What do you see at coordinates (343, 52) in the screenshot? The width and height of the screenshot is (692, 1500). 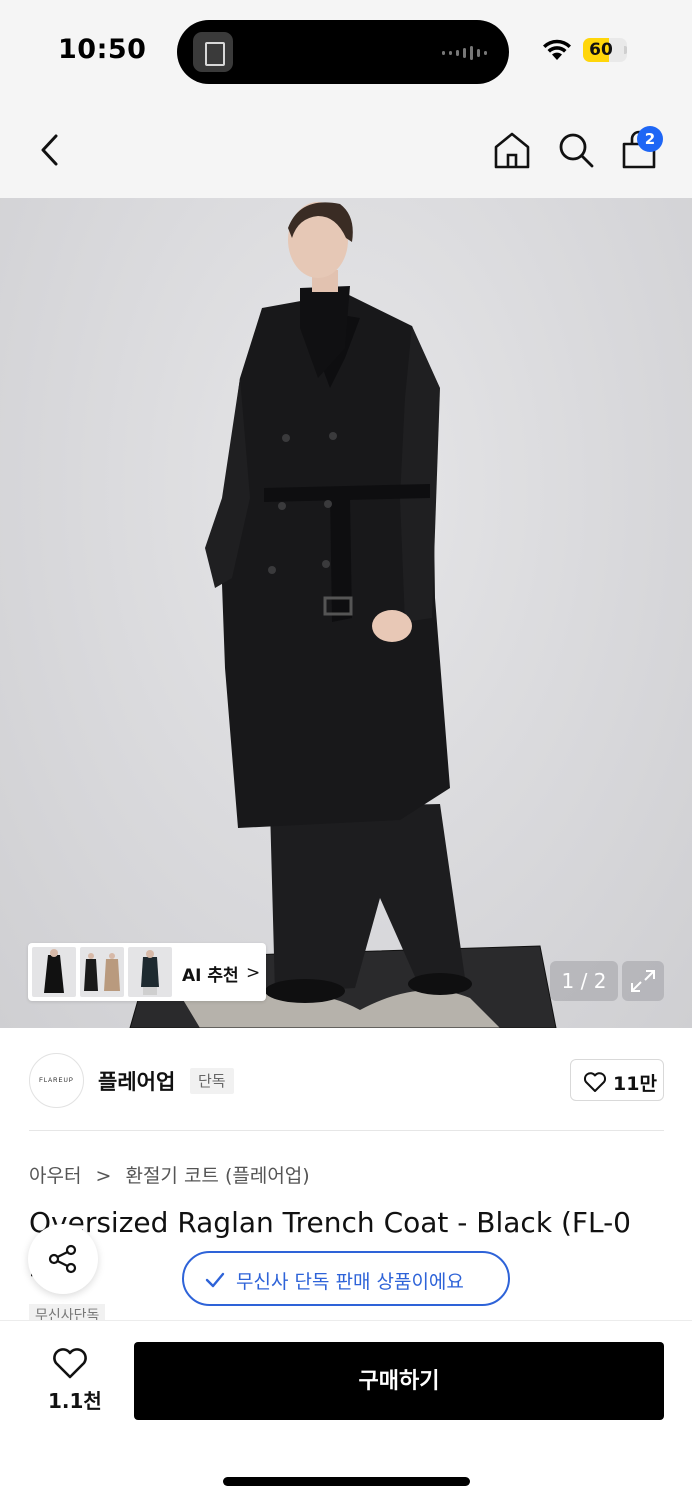 I see `dynamic-island` at bounding box center [343, 52].